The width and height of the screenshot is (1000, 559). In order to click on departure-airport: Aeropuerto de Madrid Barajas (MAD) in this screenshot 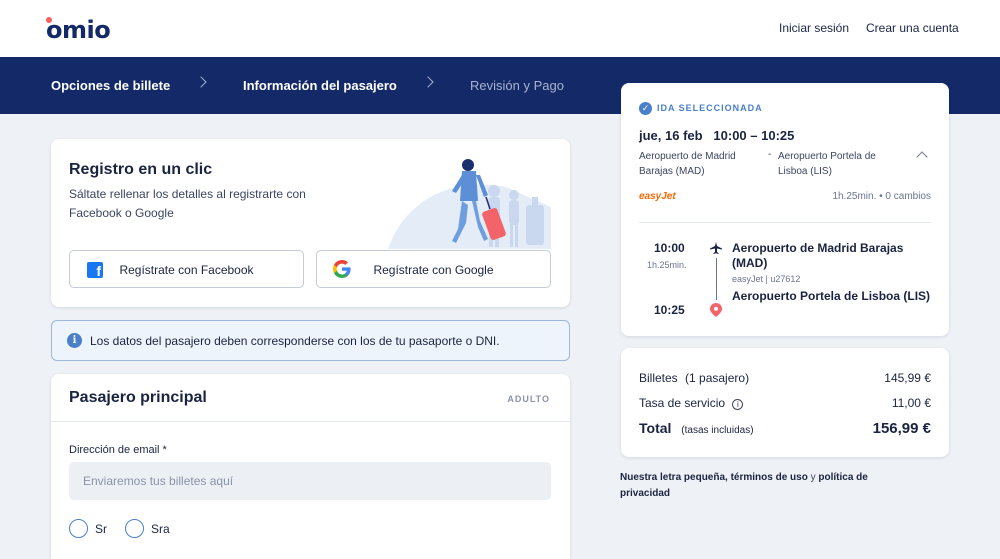, I will do `click(818, 255)`.